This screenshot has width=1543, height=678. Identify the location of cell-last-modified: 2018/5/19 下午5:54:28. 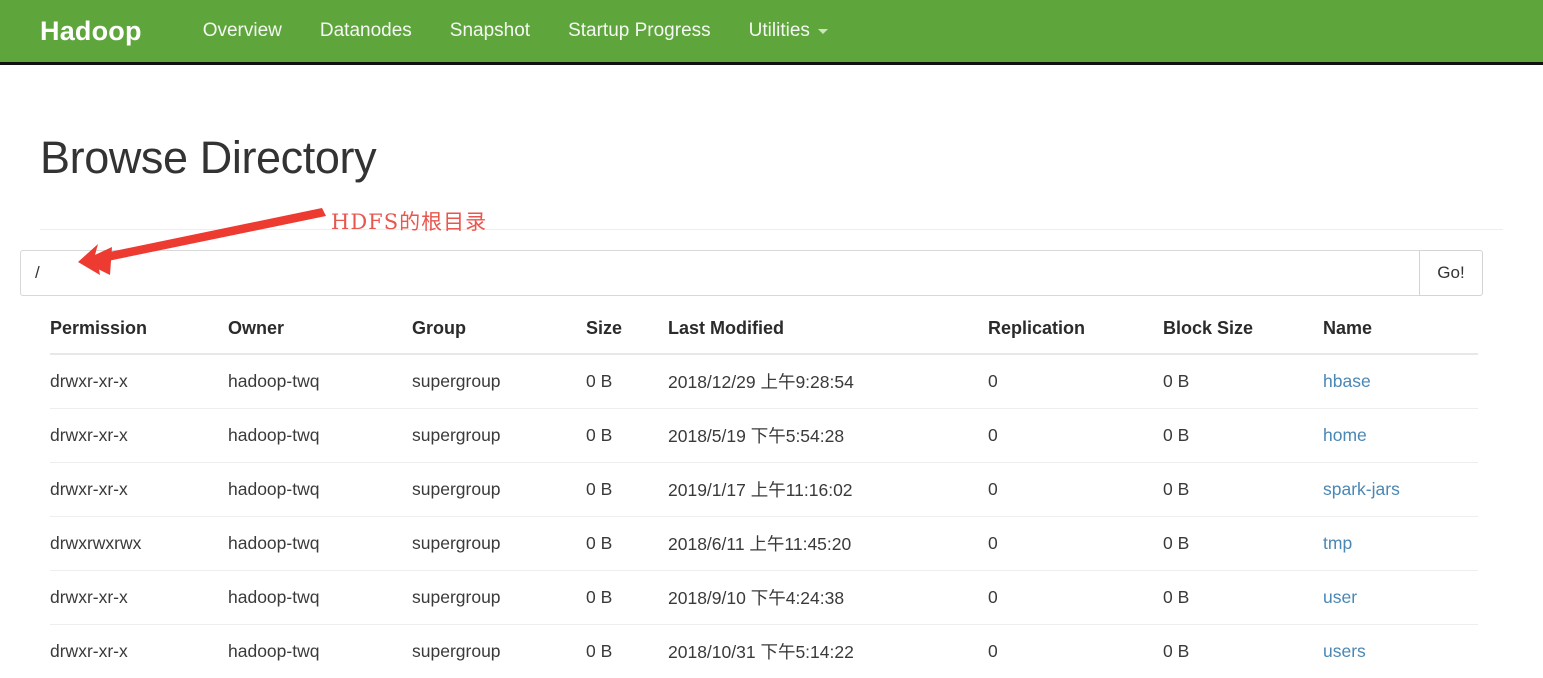
(828, 434).